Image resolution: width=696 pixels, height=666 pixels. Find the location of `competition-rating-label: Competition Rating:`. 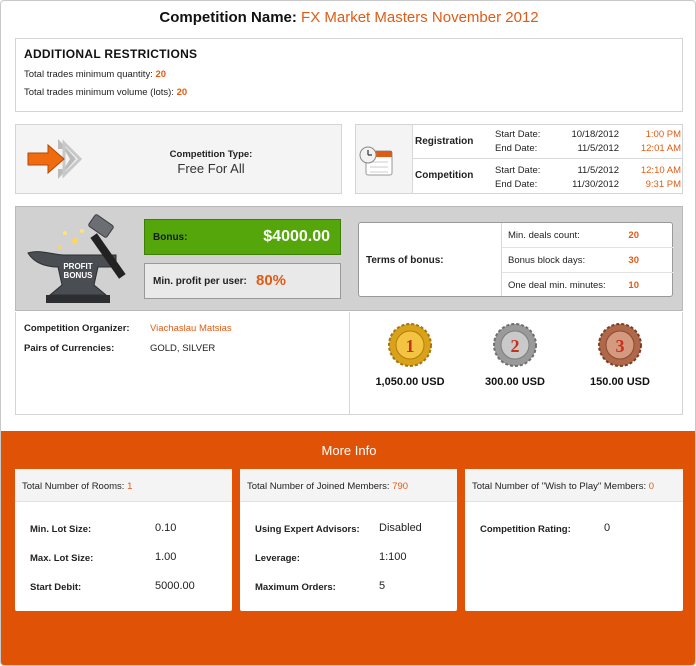

competition-rating-label: Competition Rating: is located at coordinates (525, 529).